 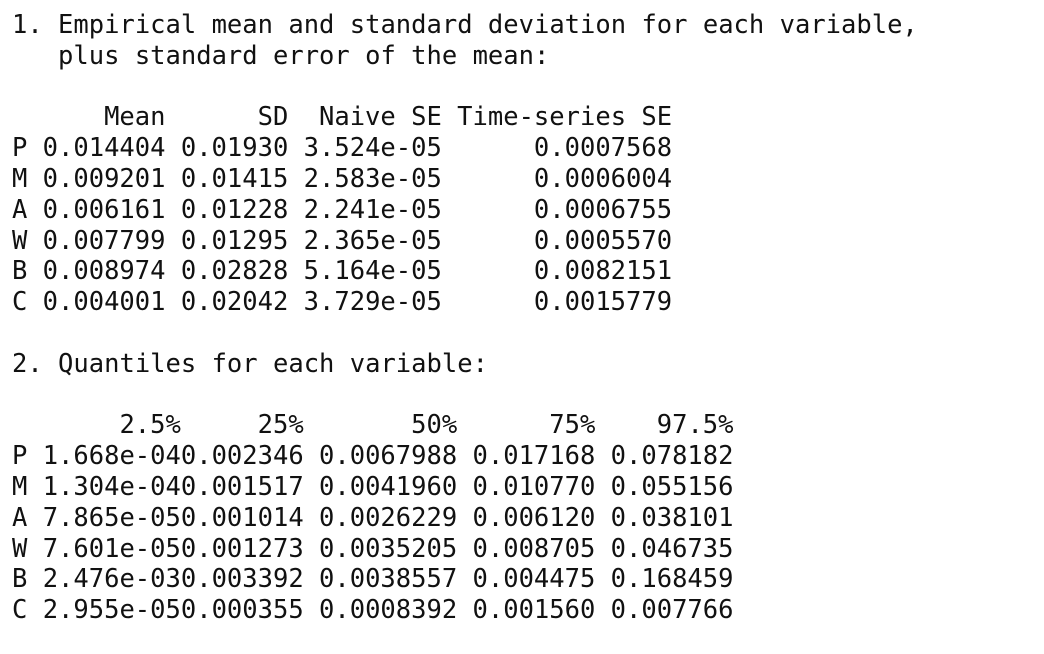 What do you see at coordinates (234, 271) in the screenshot?
I see `sd-value: 0.02828` at bounding box center [234, 271].